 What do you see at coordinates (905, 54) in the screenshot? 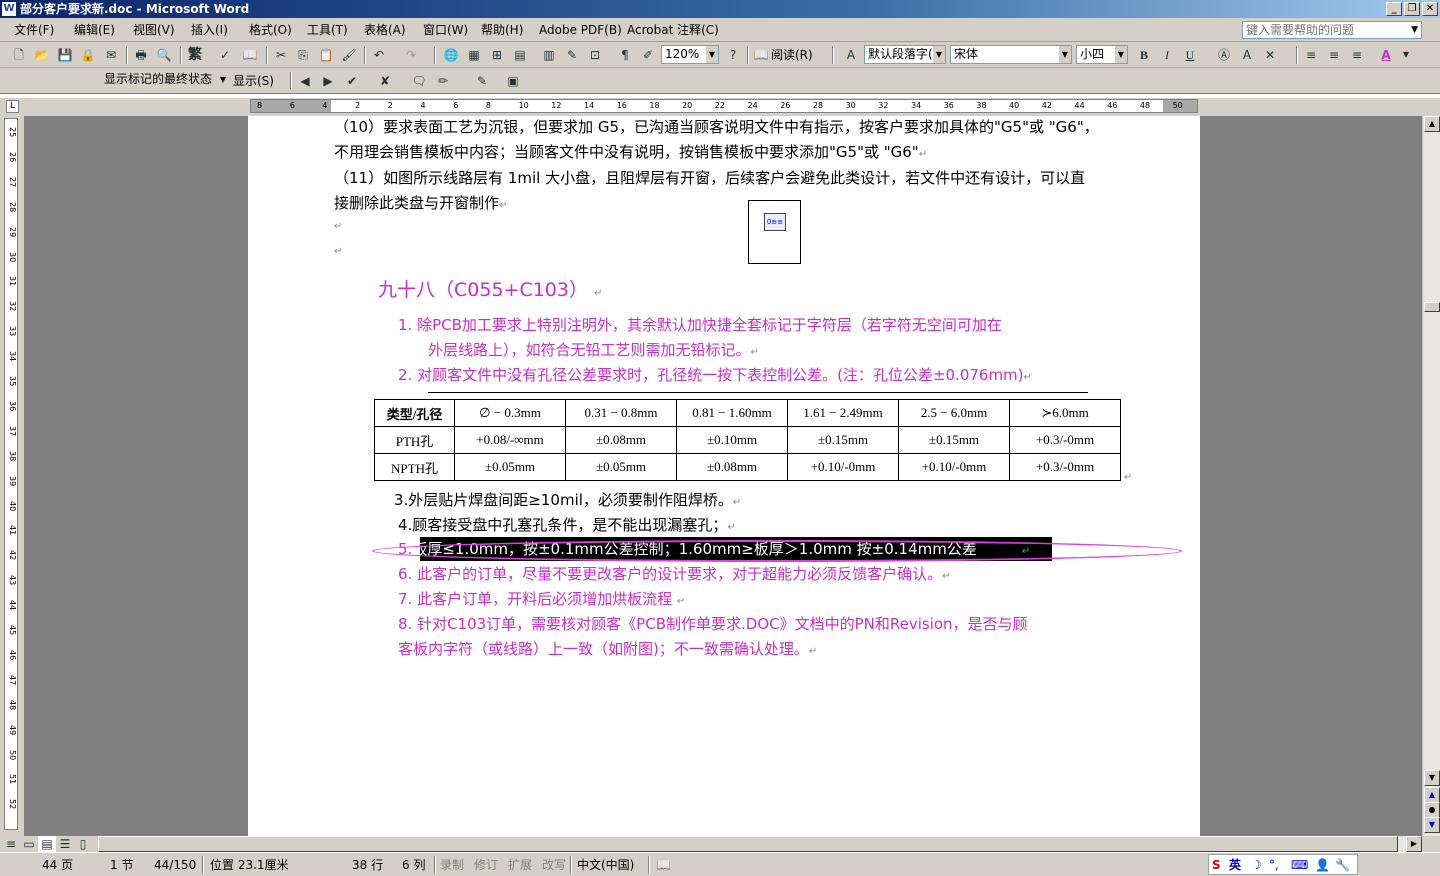
I see `style-combo: 默认段落字(▼` at bounding box center [905, 54].